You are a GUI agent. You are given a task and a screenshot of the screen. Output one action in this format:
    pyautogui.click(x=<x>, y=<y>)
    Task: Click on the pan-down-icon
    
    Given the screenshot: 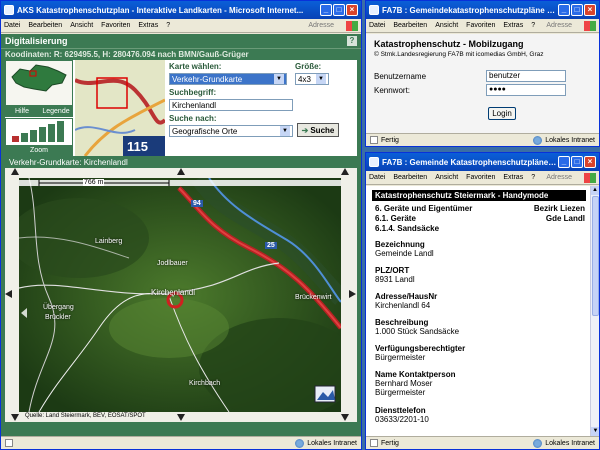 What is the action you would take?
    pyautogui.click(x=181, y=417)
    